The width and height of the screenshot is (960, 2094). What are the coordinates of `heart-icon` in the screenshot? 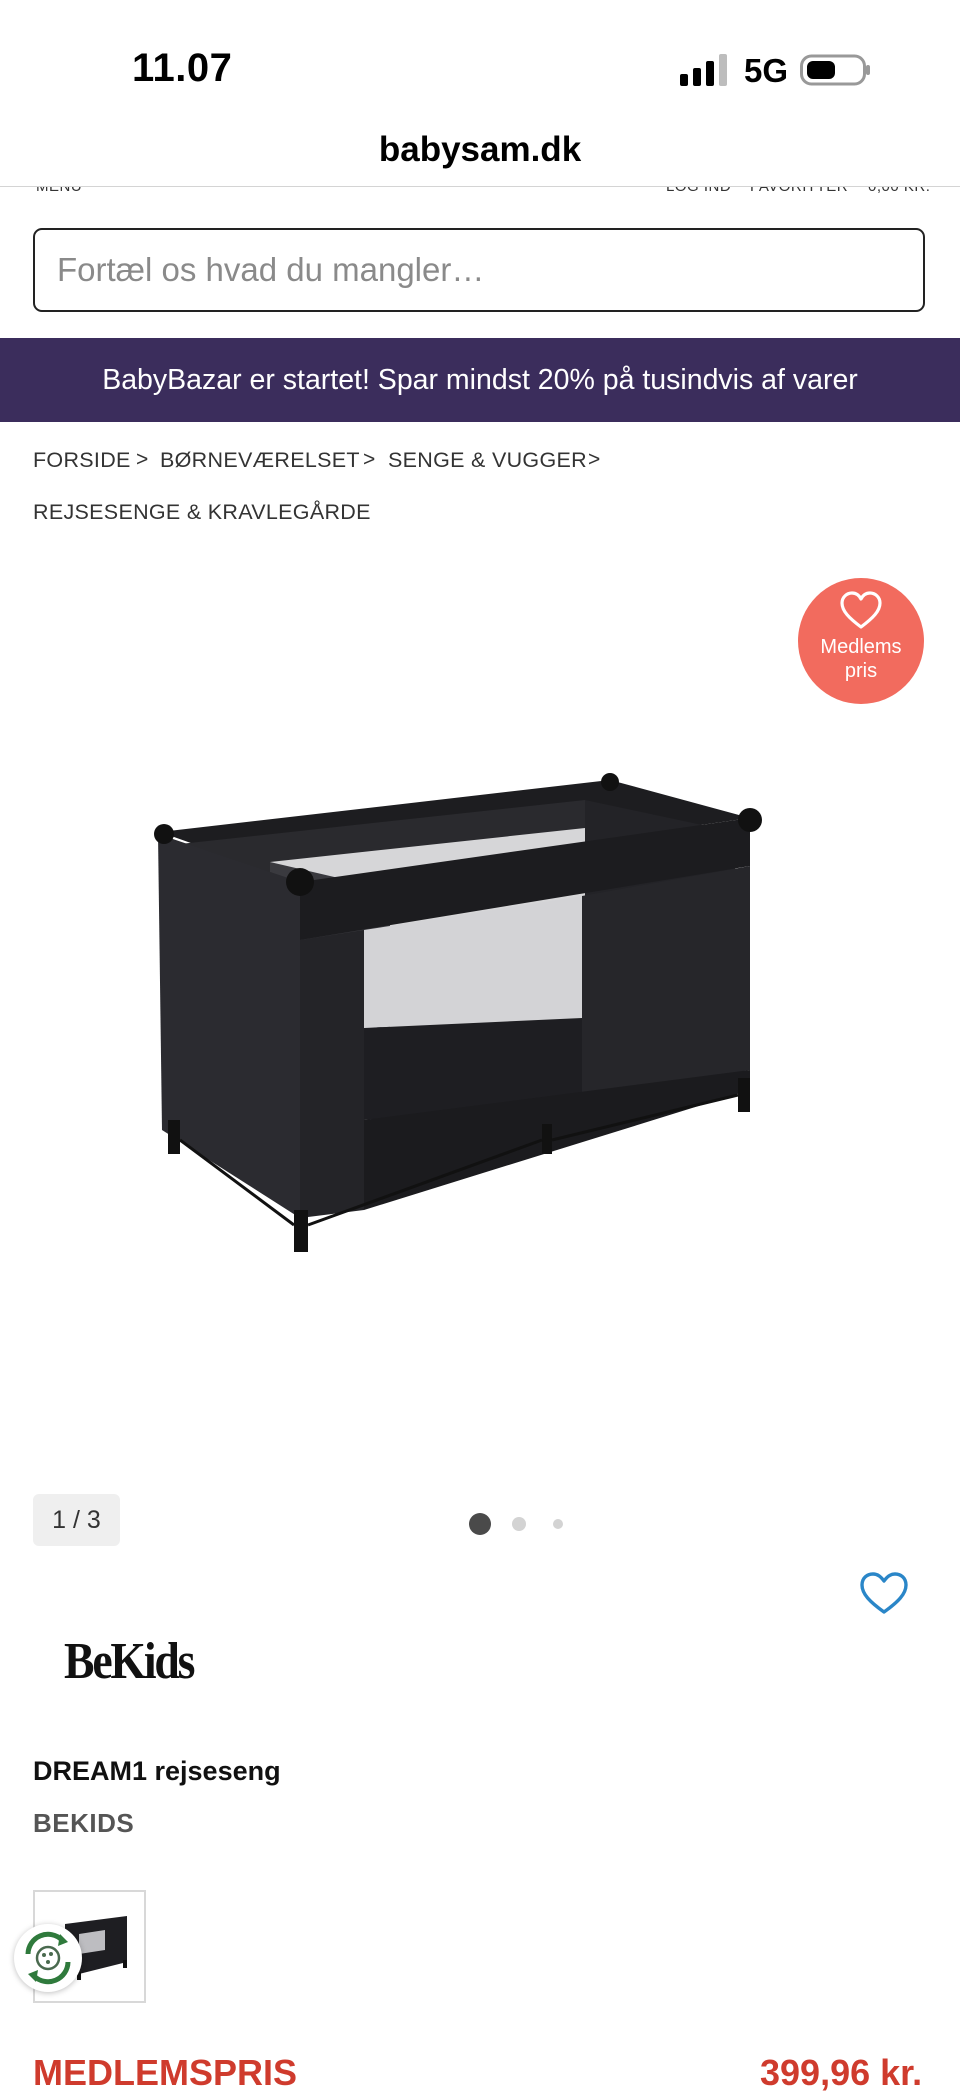 It's located at (861, 610).